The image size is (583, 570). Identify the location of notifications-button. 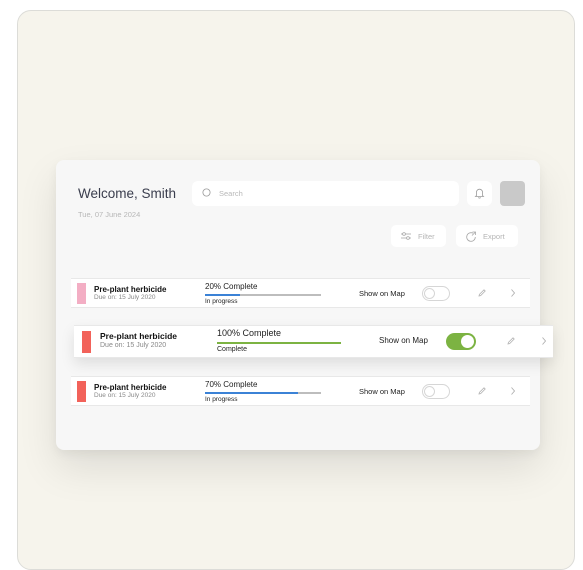
(479, 193).